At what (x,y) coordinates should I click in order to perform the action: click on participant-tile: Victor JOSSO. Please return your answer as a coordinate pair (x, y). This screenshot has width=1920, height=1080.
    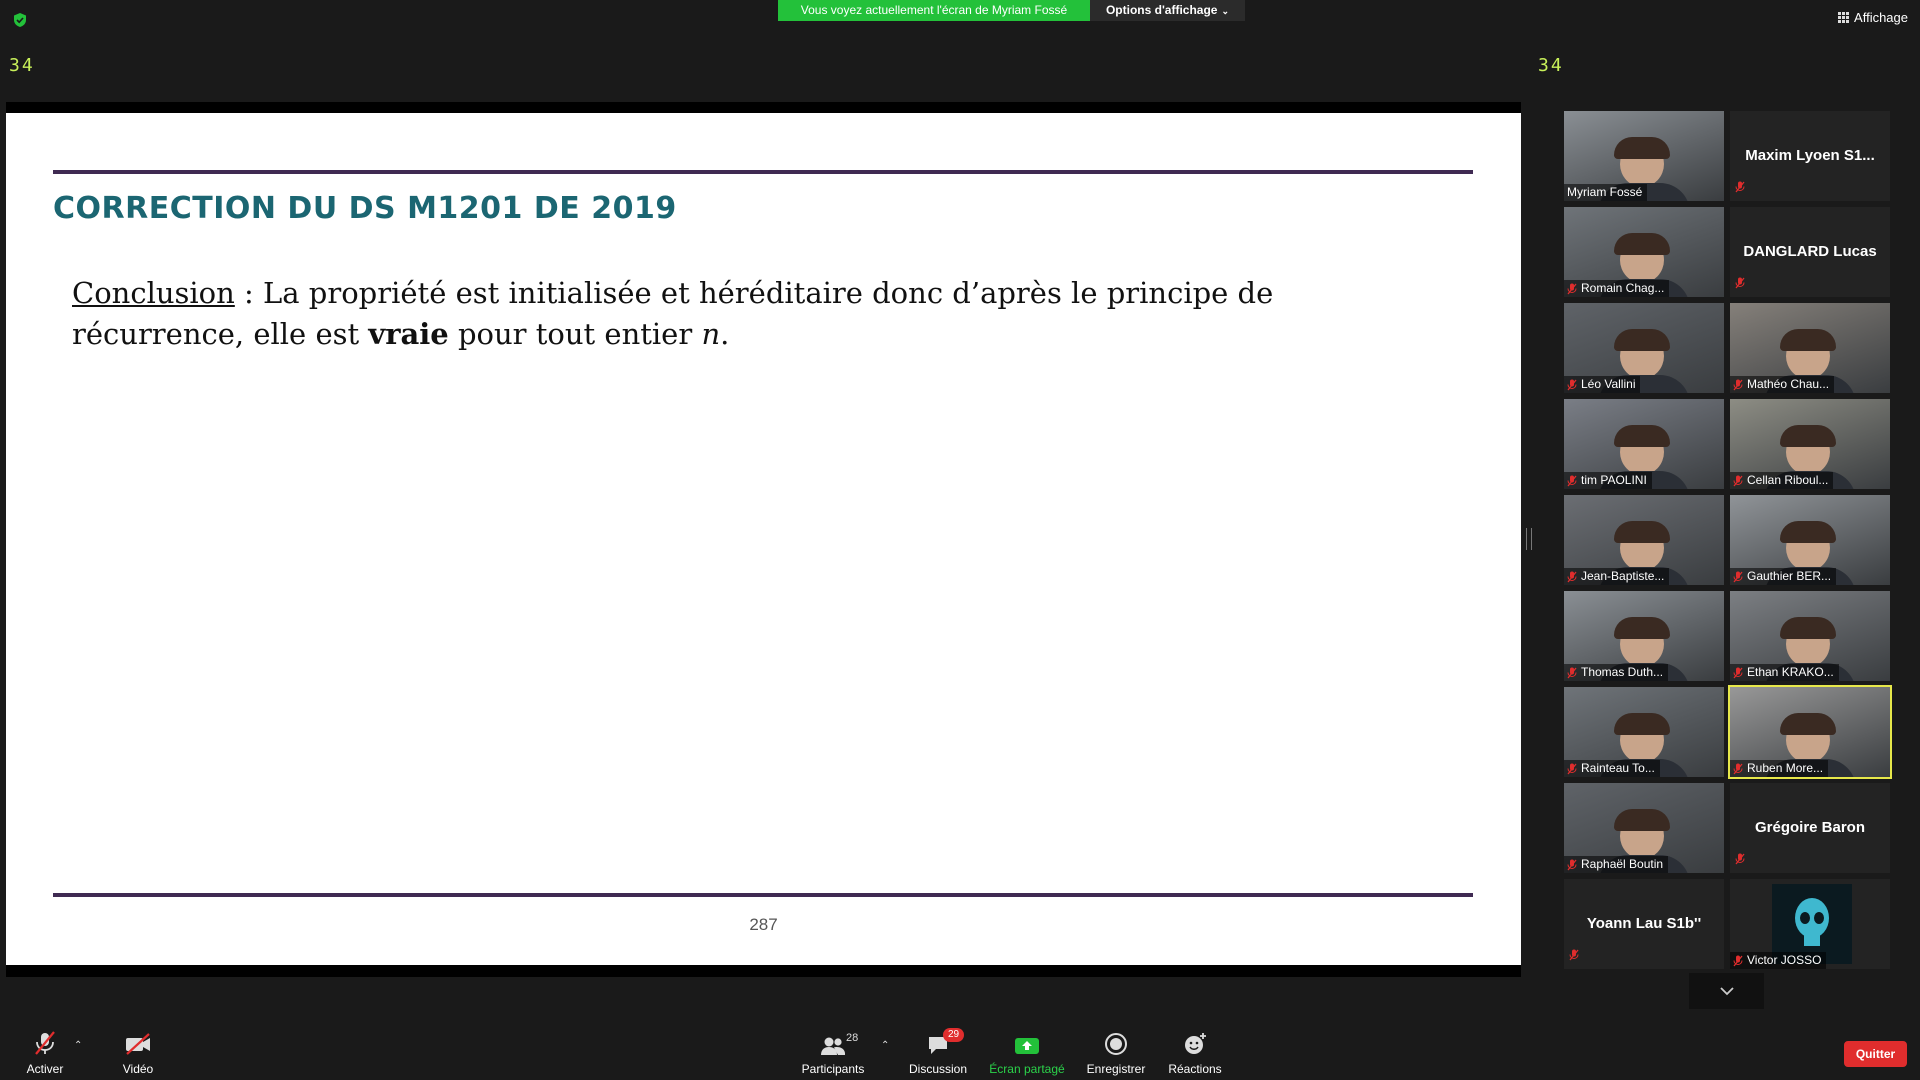
    Looking at the image, I should click on (1810, 924).